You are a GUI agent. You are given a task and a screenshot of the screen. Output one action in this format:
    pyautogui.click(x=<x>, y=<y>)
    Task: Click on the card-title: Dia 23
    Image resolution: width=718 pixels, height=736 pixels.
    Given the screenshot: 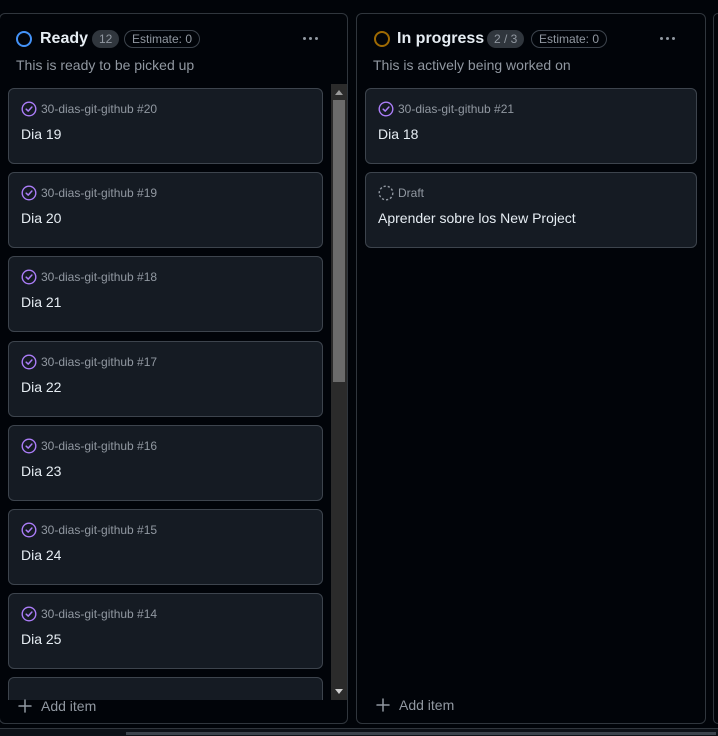 What is the action you would take?
    pyautogui.click(x=41, y=471)
    